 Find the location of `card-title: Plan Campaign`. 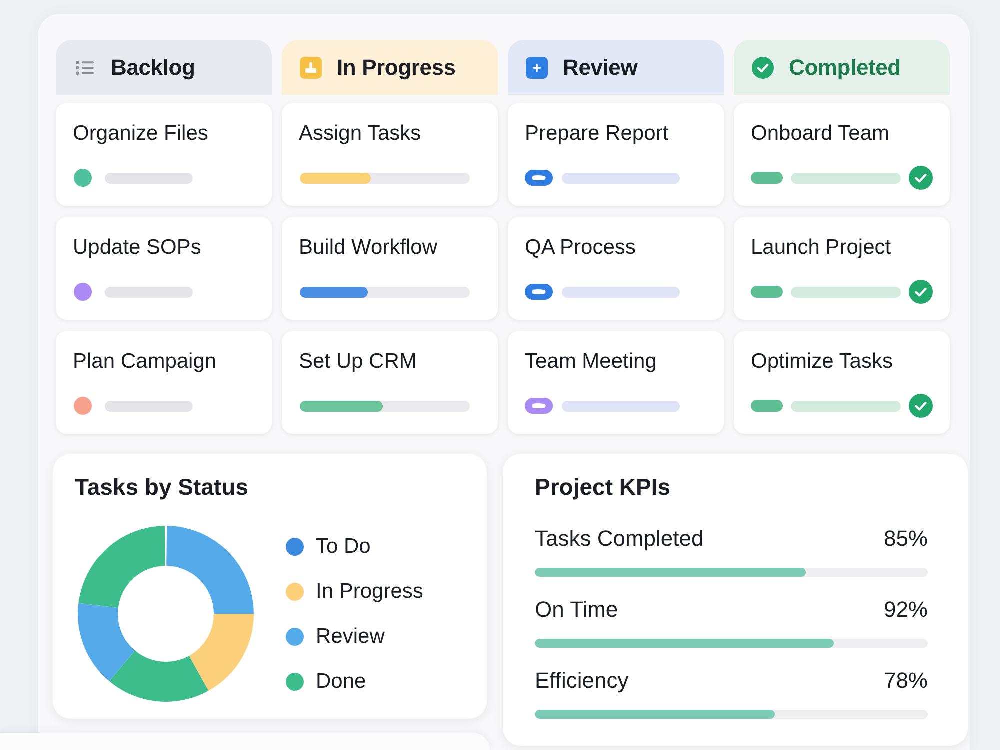

card-title: Plan Campaign is located at coordinates (145, 362).